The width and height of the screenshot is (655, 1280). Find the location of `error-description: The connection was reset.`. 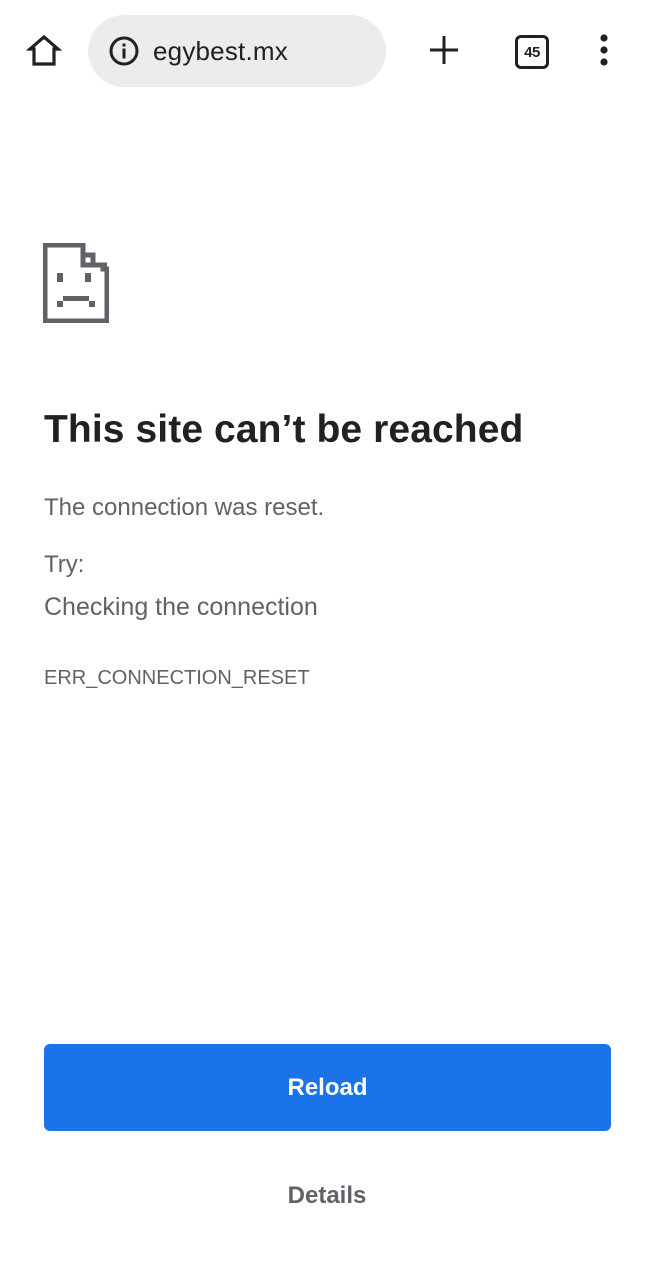

error-description: The connection was reset. is located at coordinates (184, 507).